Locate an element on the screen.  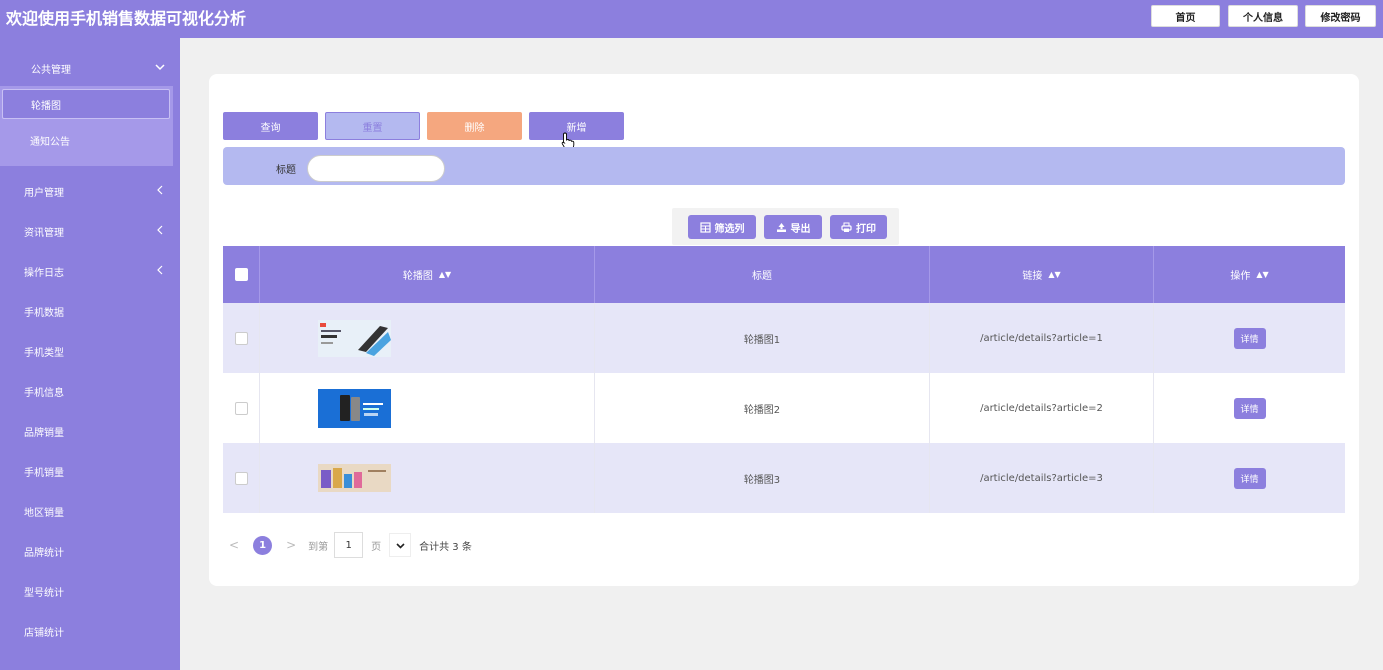
sidebar-item-phone-sales: 手机销量 is located at coordinates (90, 471).